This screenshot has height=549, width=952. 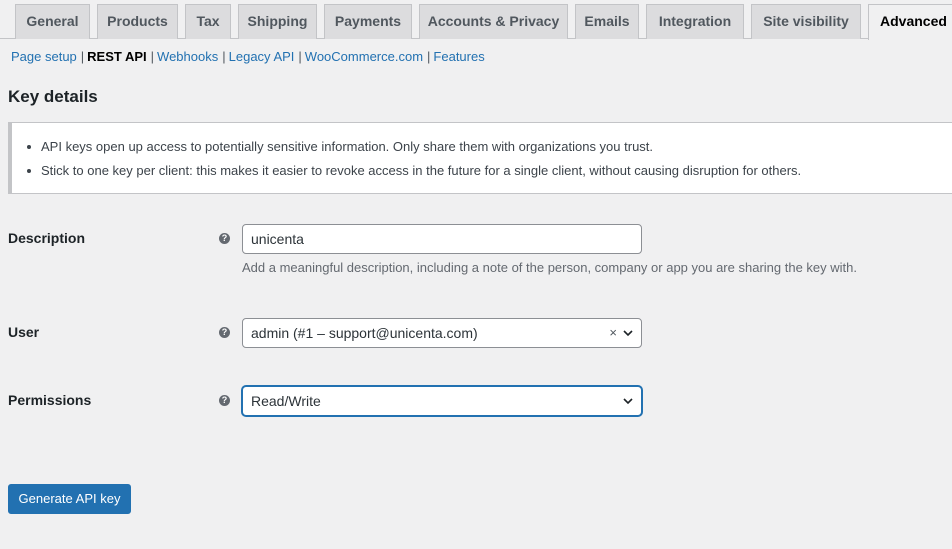 What do you see at coordinates (137, 21) in the screenshot?
I see `tab-products: Products` at bounding box center [137, 21].